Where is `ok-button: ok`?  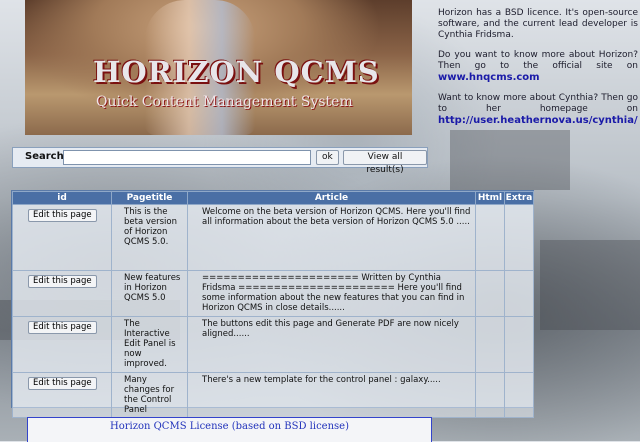 ok-button: ok is located at coordinates (327, 157).